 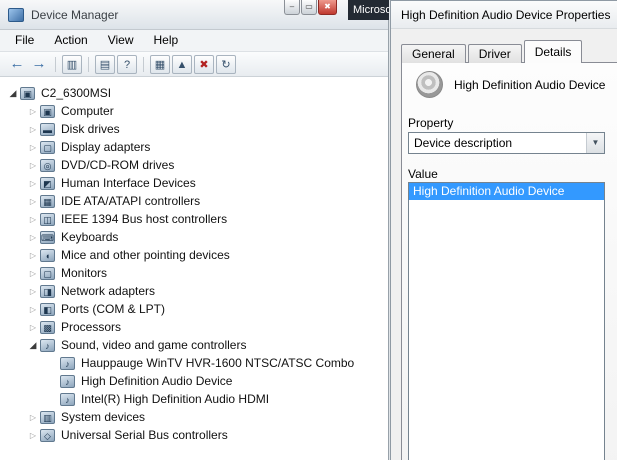 What do you see at coordinates (193, 291) in the screenshot?
I see `tree-item: ▷ ◨ Network adapters` at bounding box center [193, 291].